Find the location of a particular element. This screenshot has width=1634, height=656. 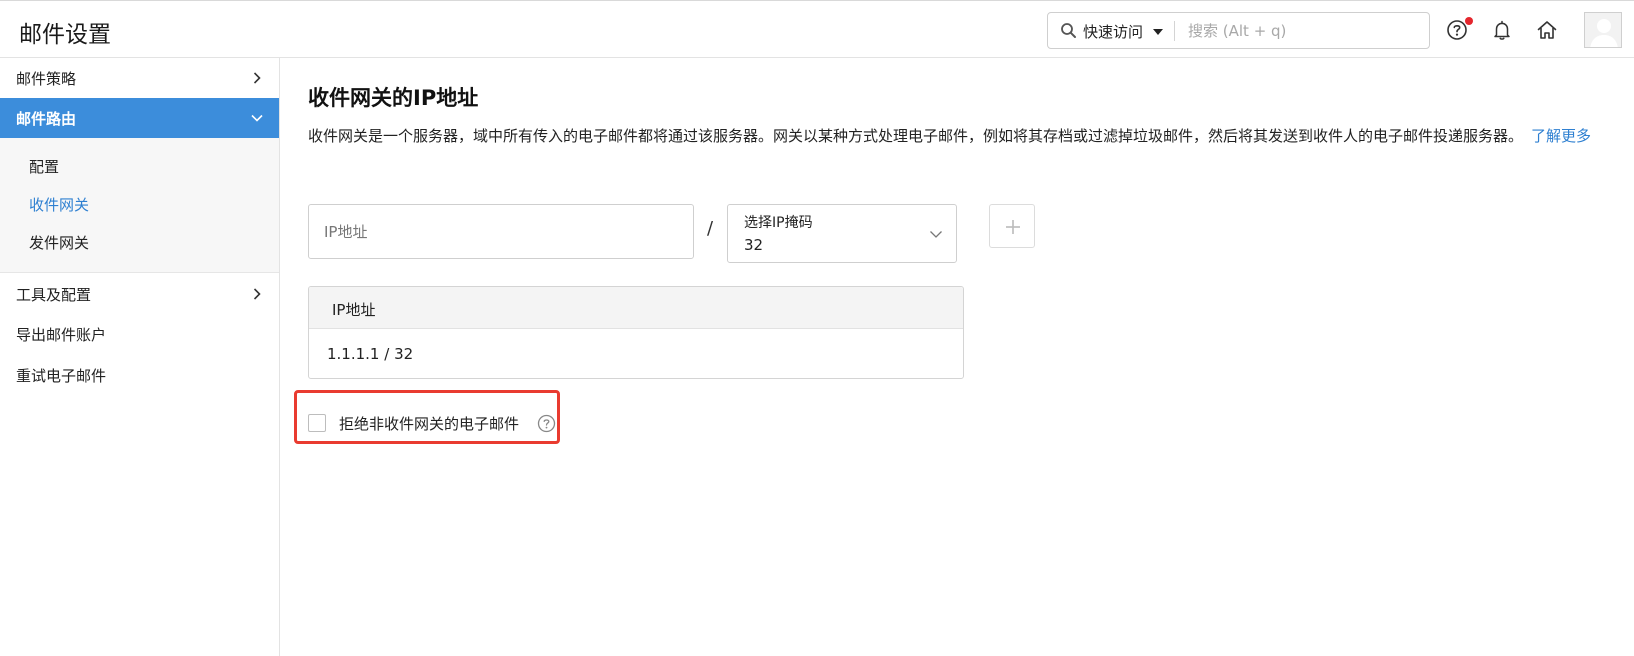

search-input is located at coordinates (1303, 31).